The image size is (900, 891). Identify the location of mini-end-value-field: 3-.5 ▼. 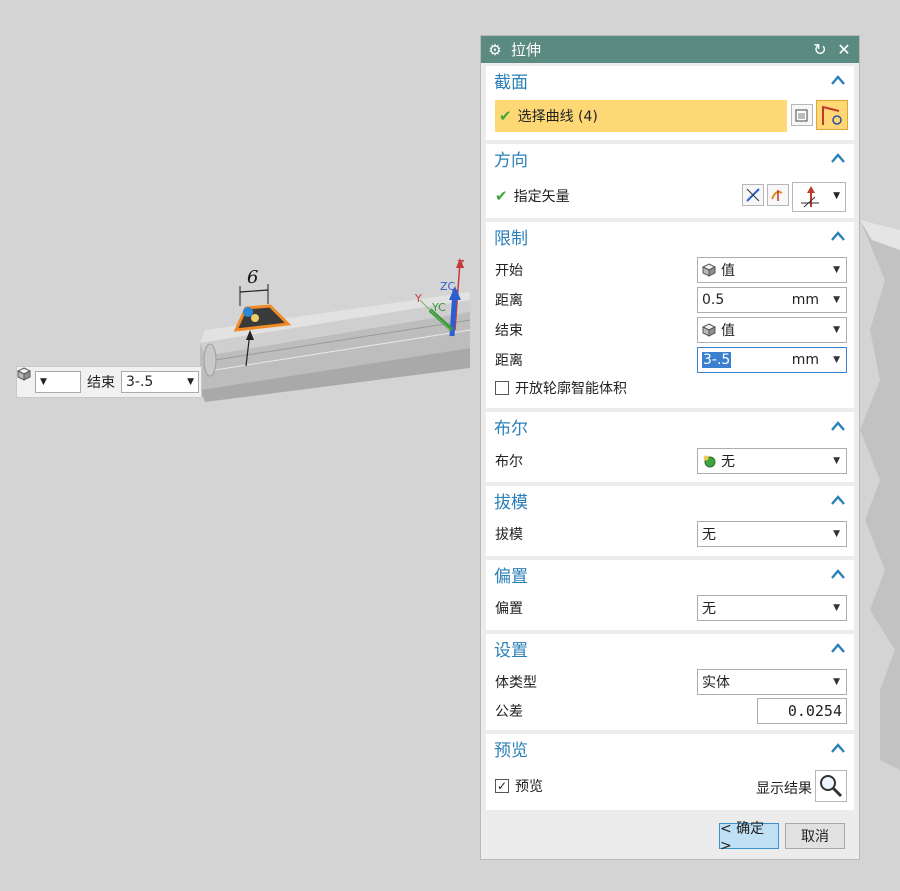
(160, 382).